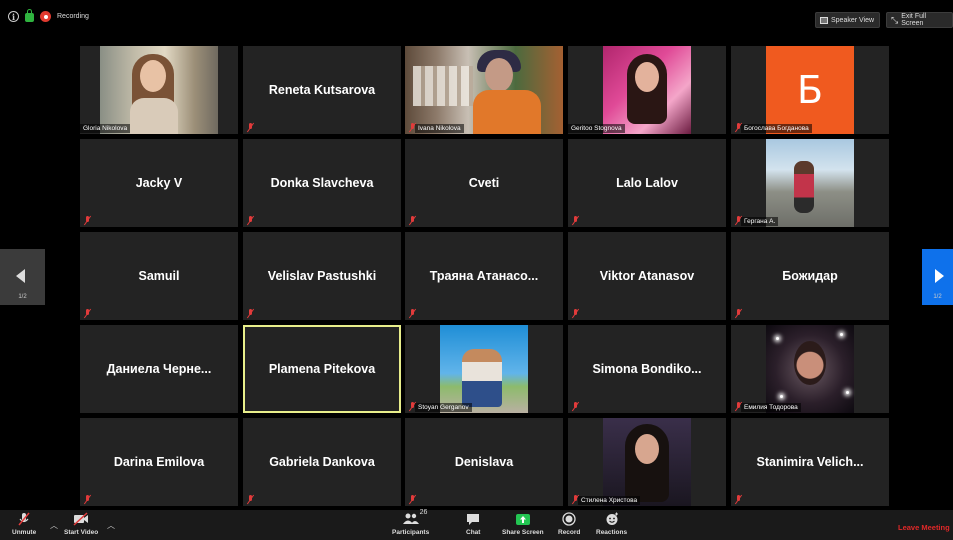 Image resolution: width=953 pixels, height=540 pixels. What do you see at coordinates (895, 19) in the screenshot?
I see `exit-full-screen-icon: ⤡` at bounding box center [895, 19].